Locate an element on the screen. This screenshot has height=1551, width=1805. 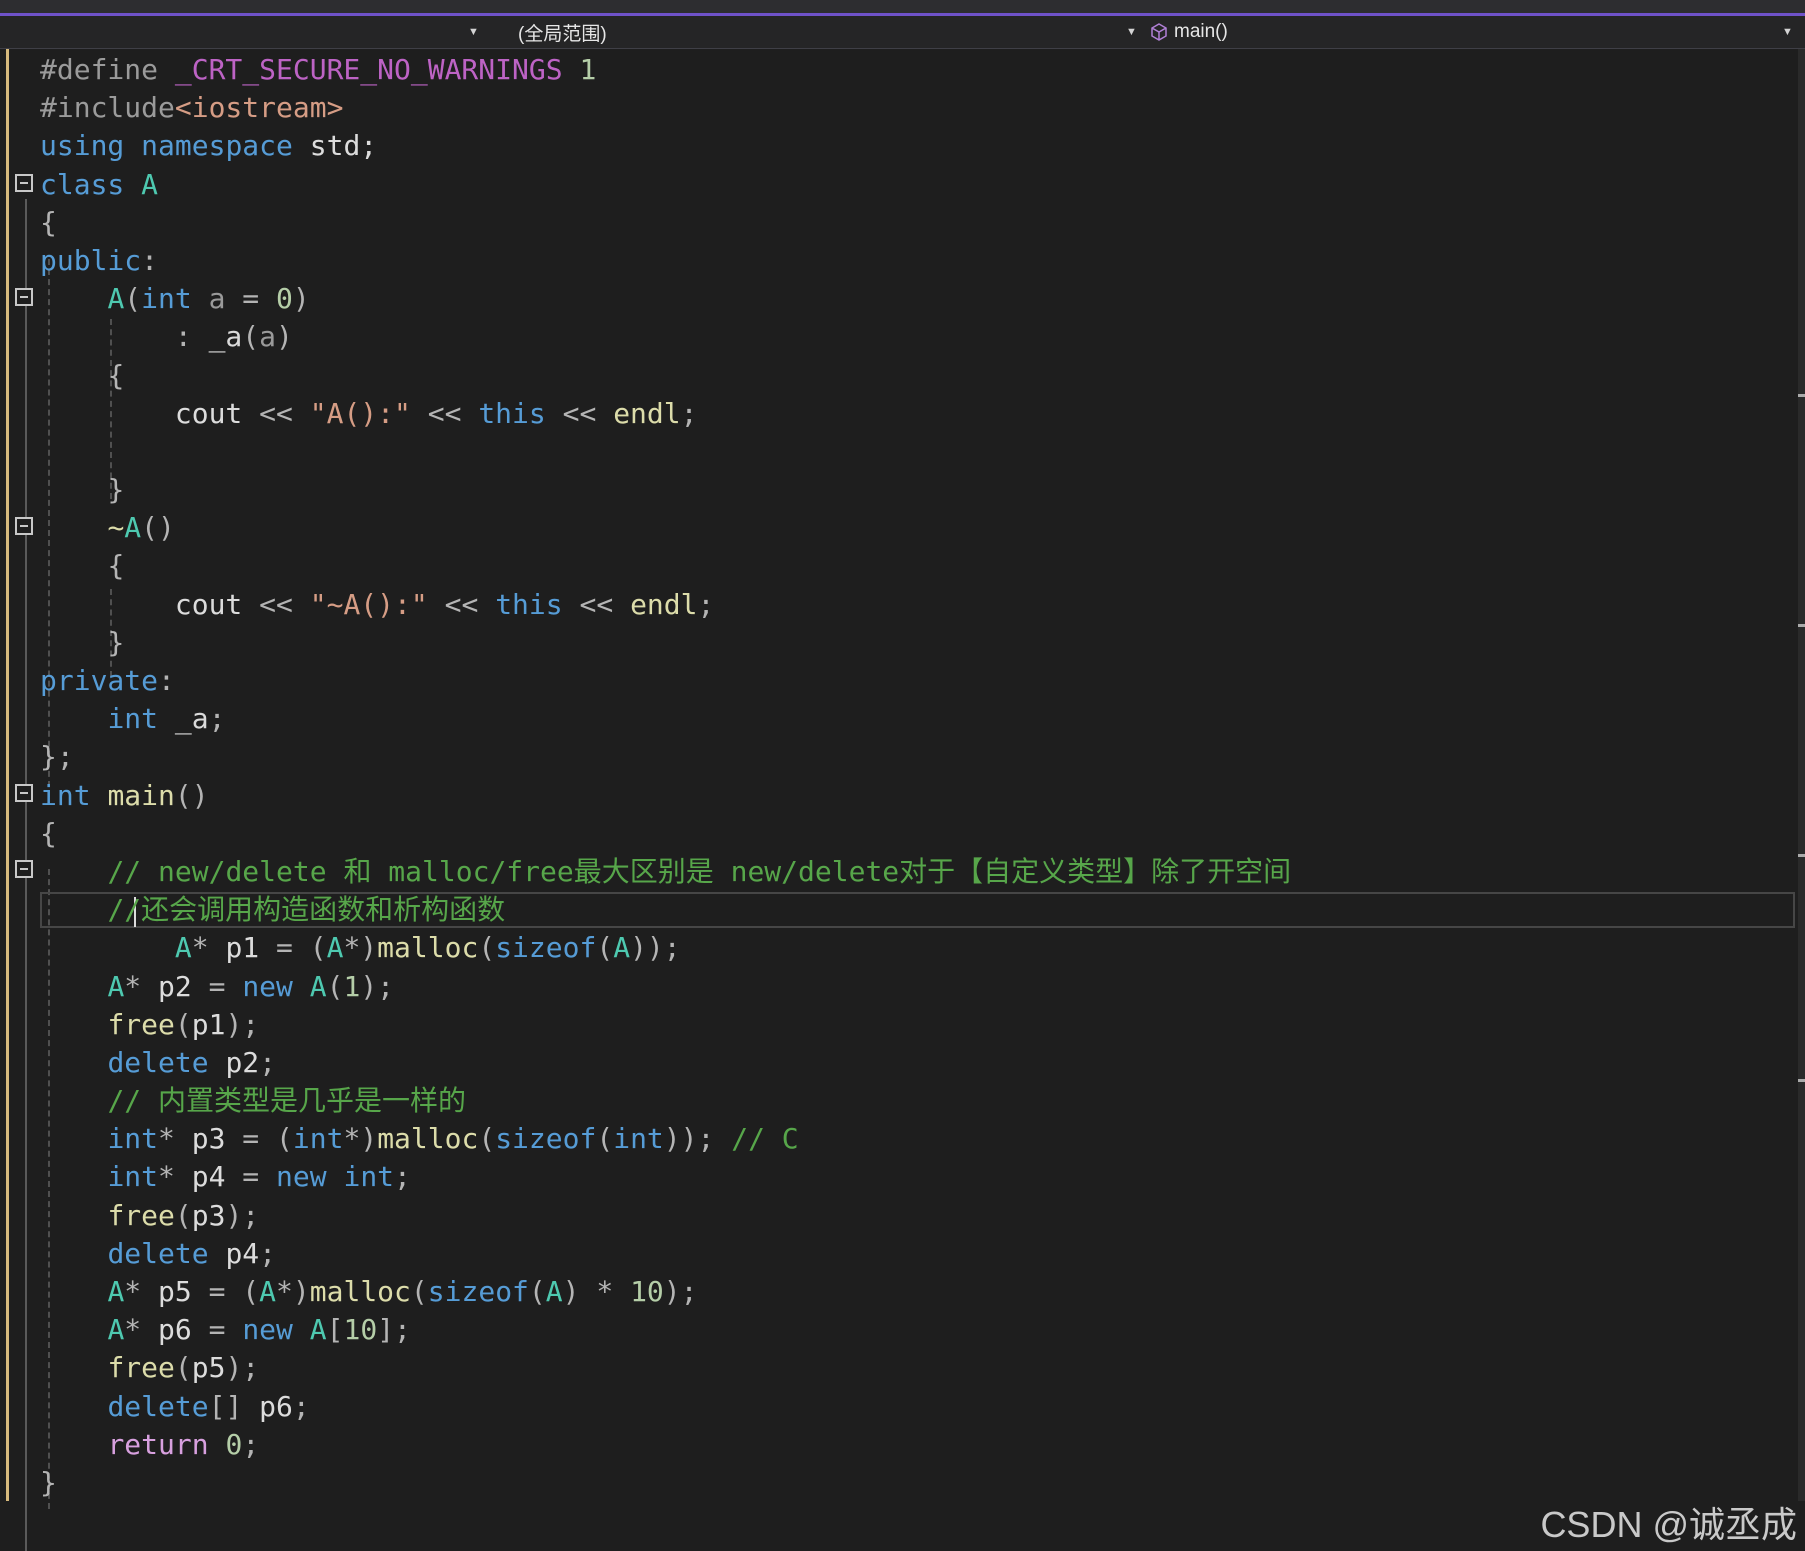
code-line: delete[] p6; is located at coordinates (665, 1407).